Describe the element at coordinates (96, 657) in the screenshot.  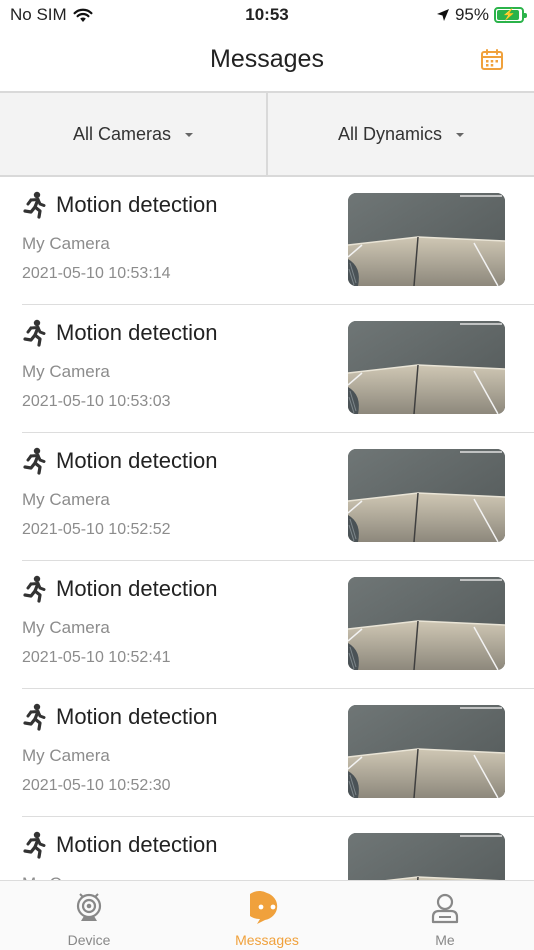
I see `message-timestamp: 2021-05-10 10:52:41` at that location.